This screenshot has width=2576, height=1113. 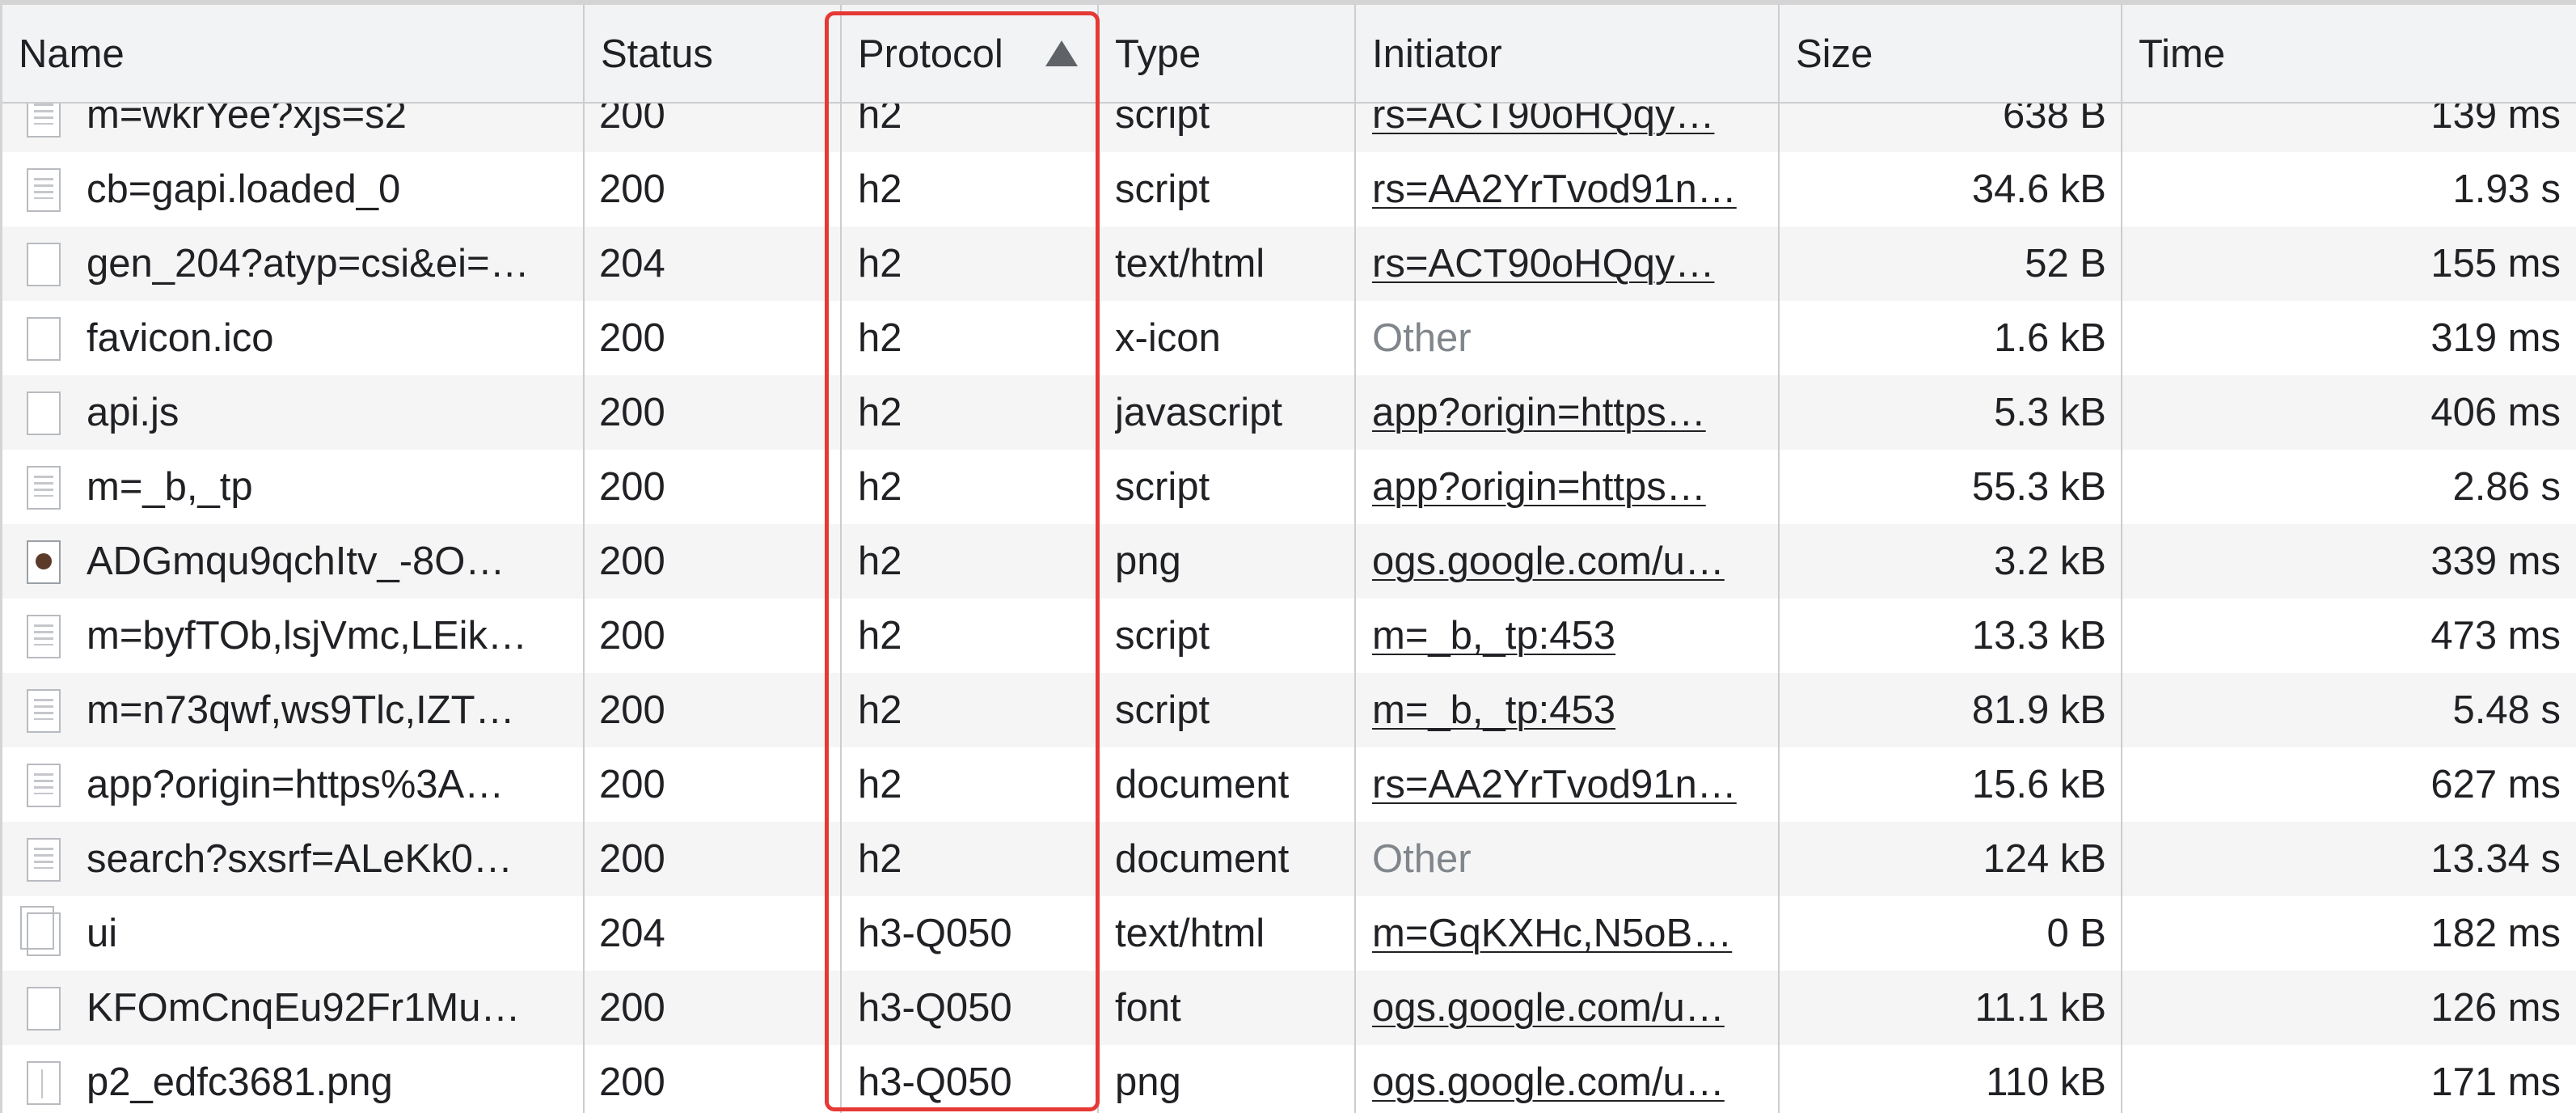 I want to click on request-size: 15.6 kB, so click(x=1943, y=785).